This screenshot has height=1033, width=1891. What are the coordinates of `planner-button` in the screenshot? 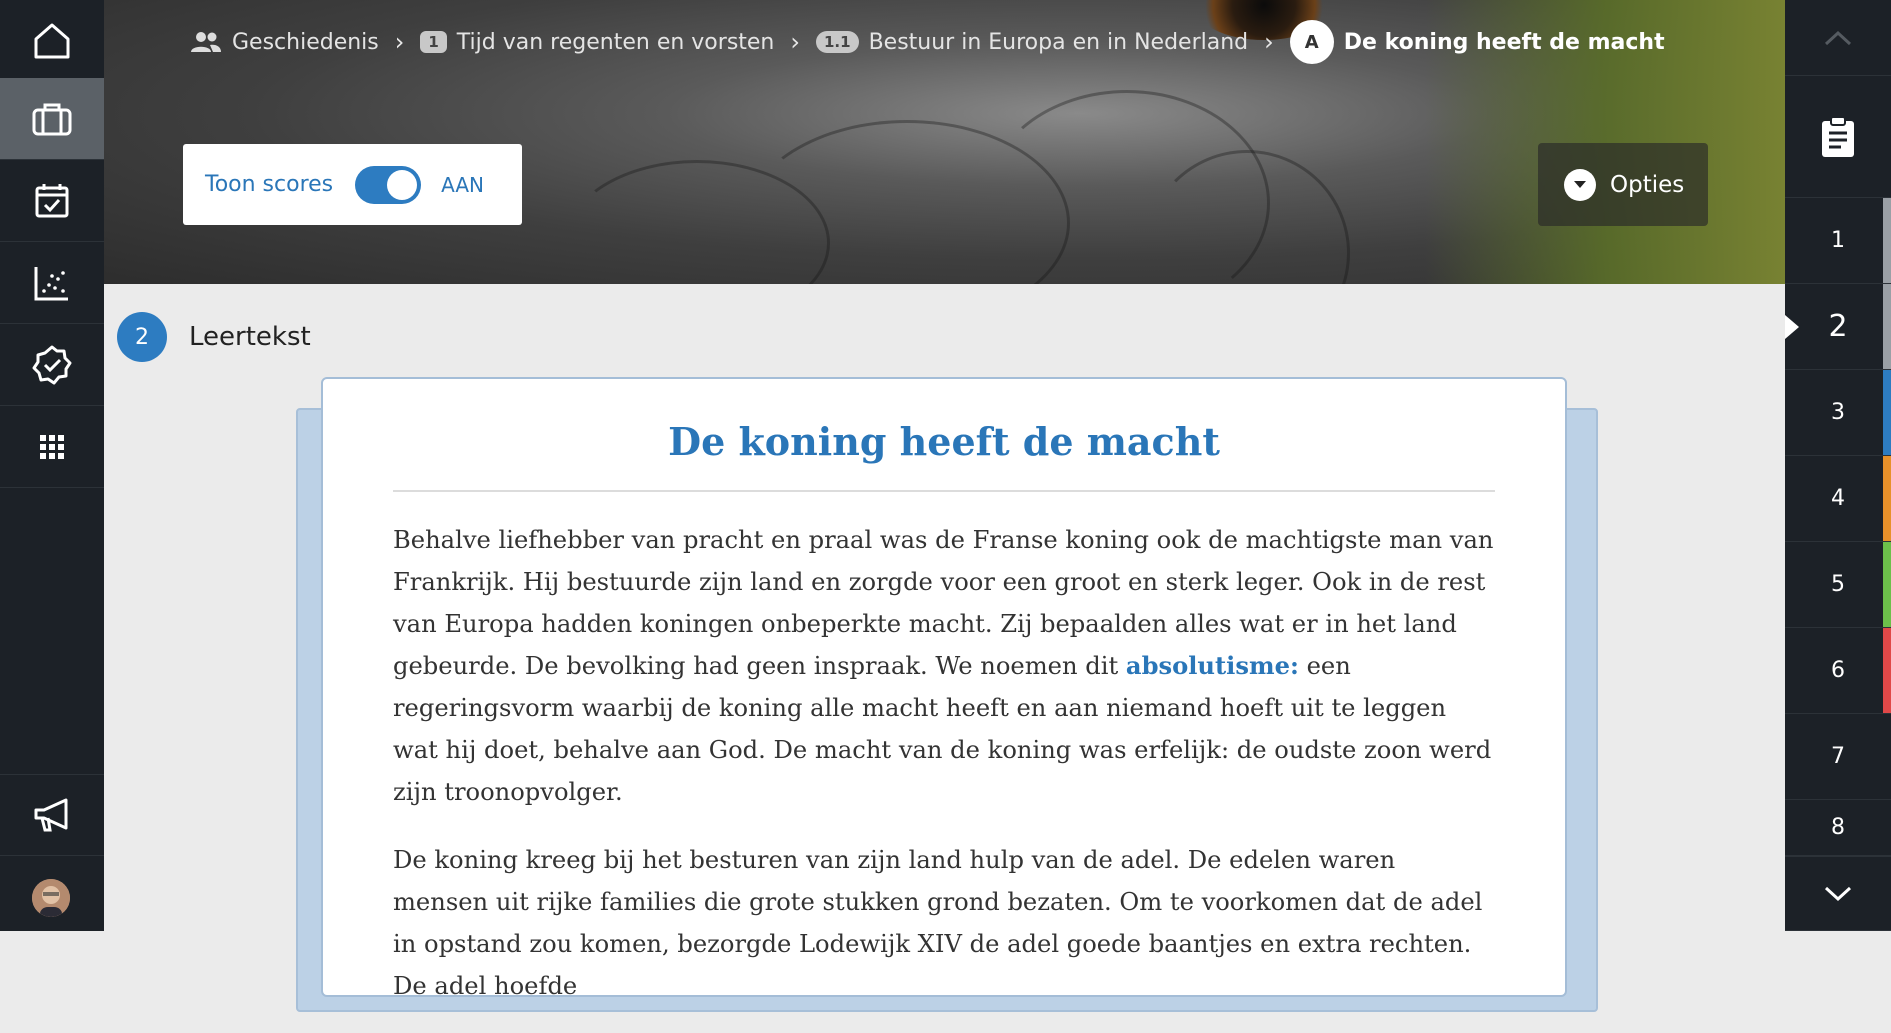 It's located at (52, 201).